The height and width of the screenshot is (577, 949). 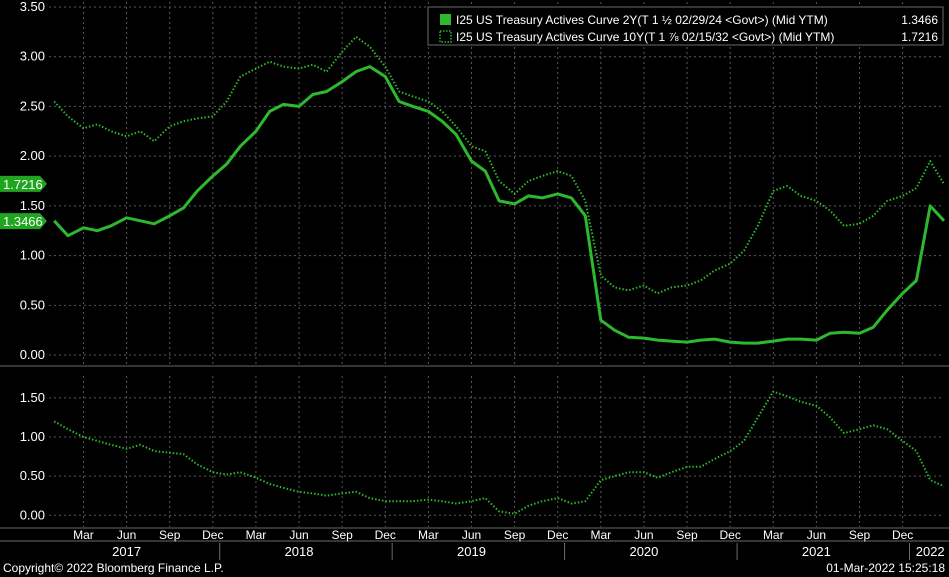 What do you see at coordinates (113, 568) in the screenshot?
I see `copyright-text: Copyright© 2022 Bloomberg Finance L.P.` at bounding box center [113, 568].